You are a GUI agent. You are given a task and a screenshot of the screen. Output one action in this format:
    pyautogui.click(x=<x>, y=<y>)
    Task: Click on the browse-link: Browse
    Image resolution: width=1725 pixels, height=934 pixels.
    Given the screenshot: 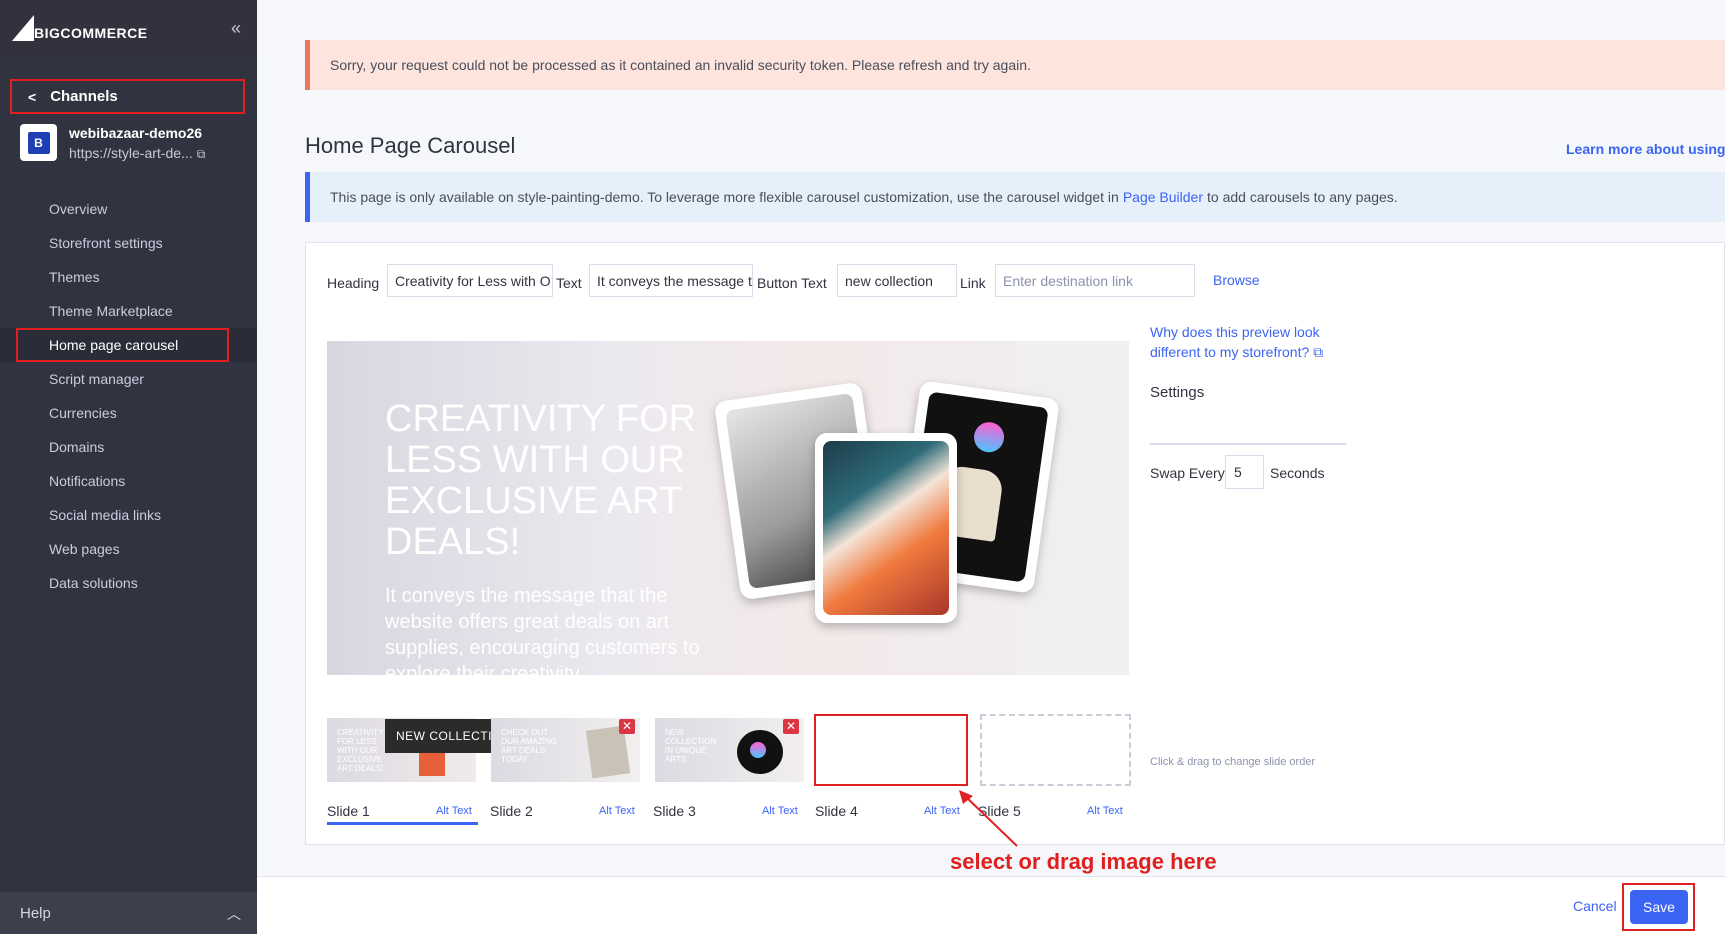 What is the action you would take?
    pyautogui.click(x=1236, y=280)
    